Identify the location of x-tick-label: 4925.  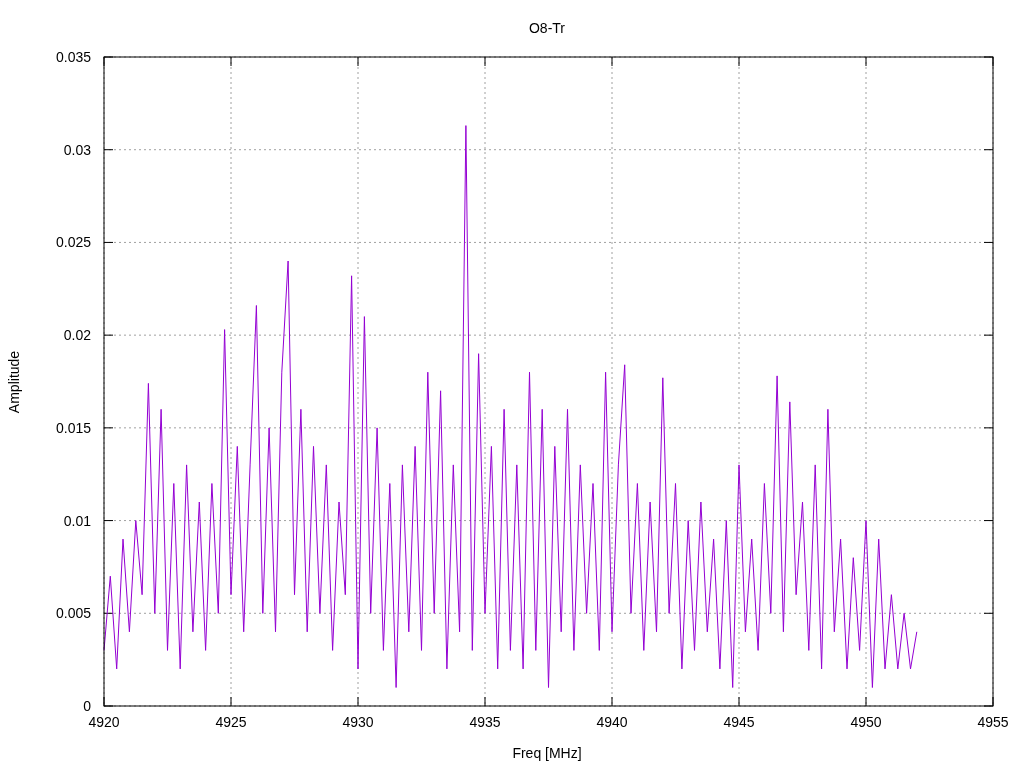
(231, 722).